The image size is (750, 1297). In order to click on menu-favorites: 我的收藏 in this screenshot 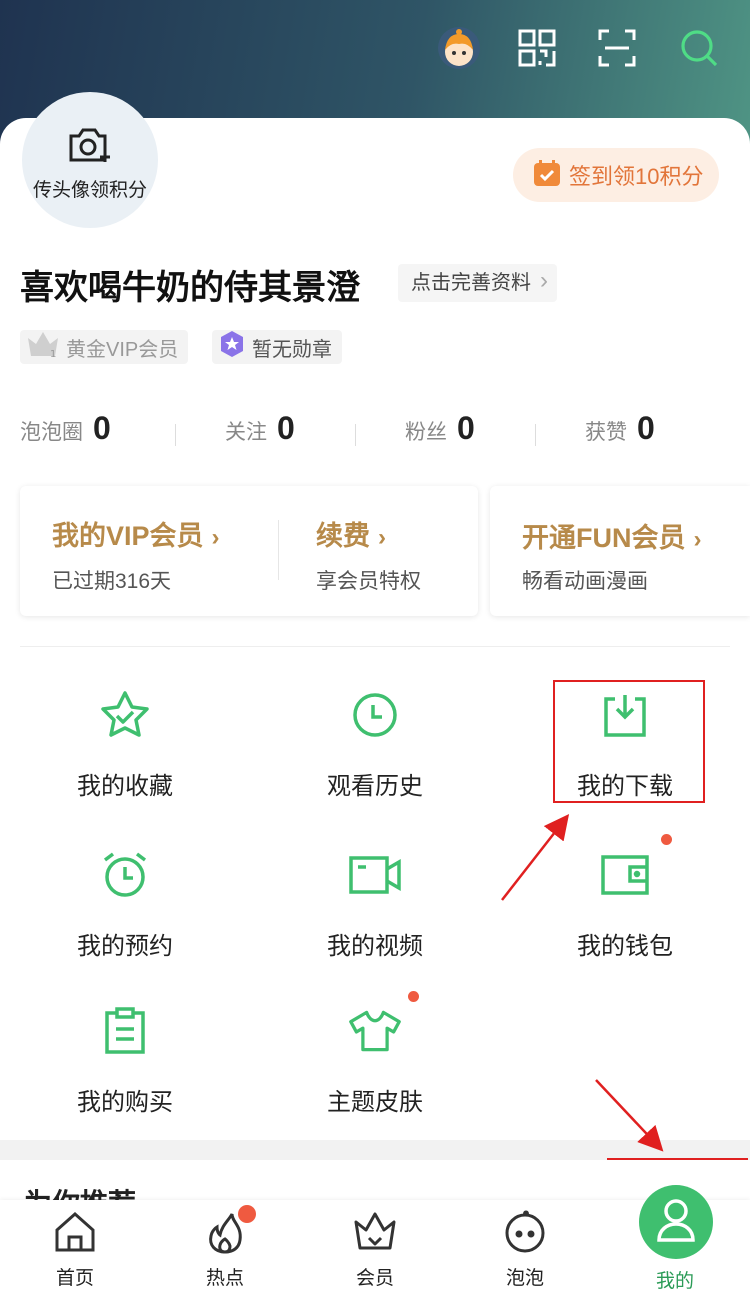, I will do `click(125, 753)`.